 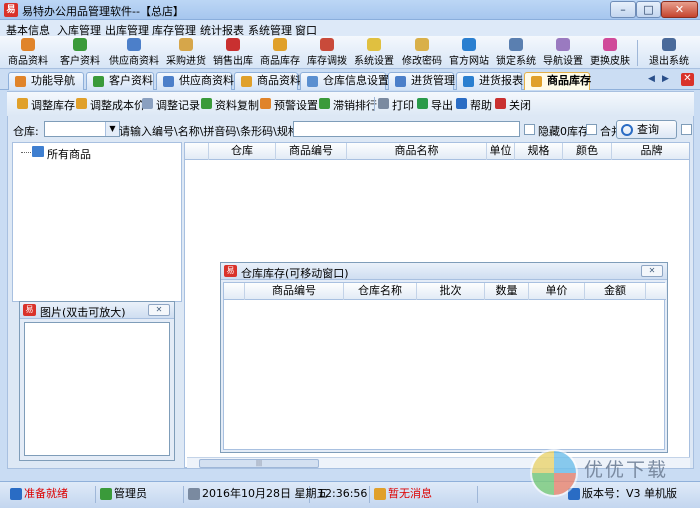 I want to click on toolbar-transfer-button: 库存调拨, so click(x=327, y=53).